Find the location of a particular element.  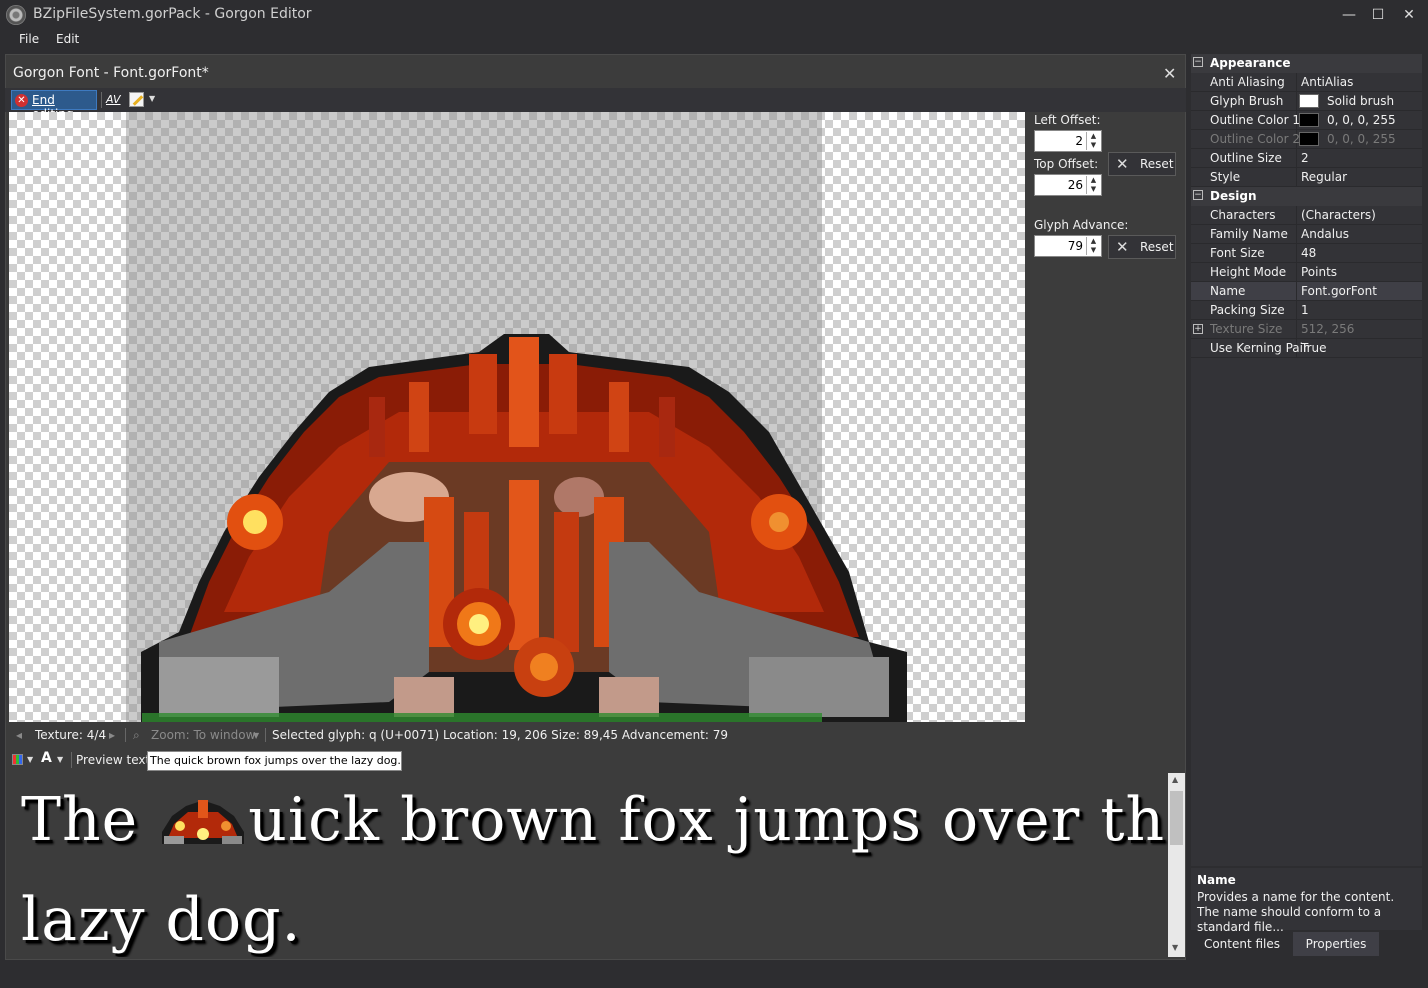

font-style-icon: A is located at coordinates (46, 758).